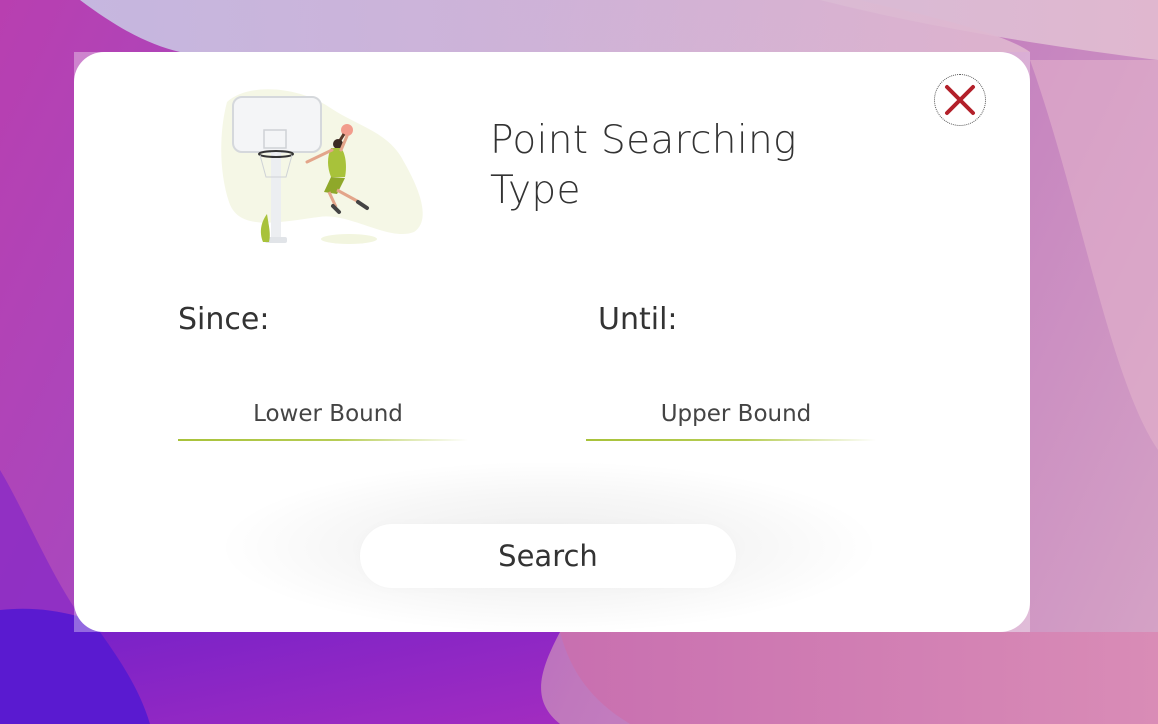 This screenshot has width=1158, height=724. What do you see at coordinates (736, 414) in the screenshot?
I see `upper-bound-input` at bounding box center [736, 414].